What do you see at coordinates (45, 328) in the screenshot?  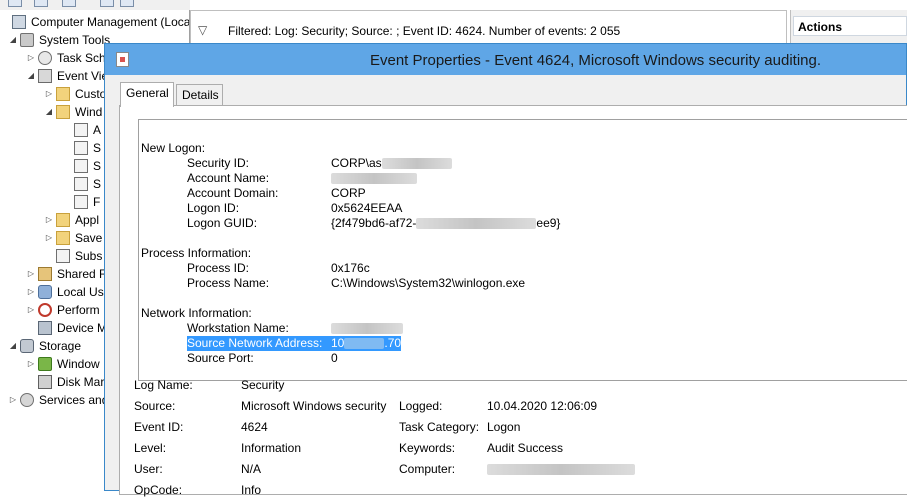 I see `device-manager-icon` at bounding box center [45, 328].